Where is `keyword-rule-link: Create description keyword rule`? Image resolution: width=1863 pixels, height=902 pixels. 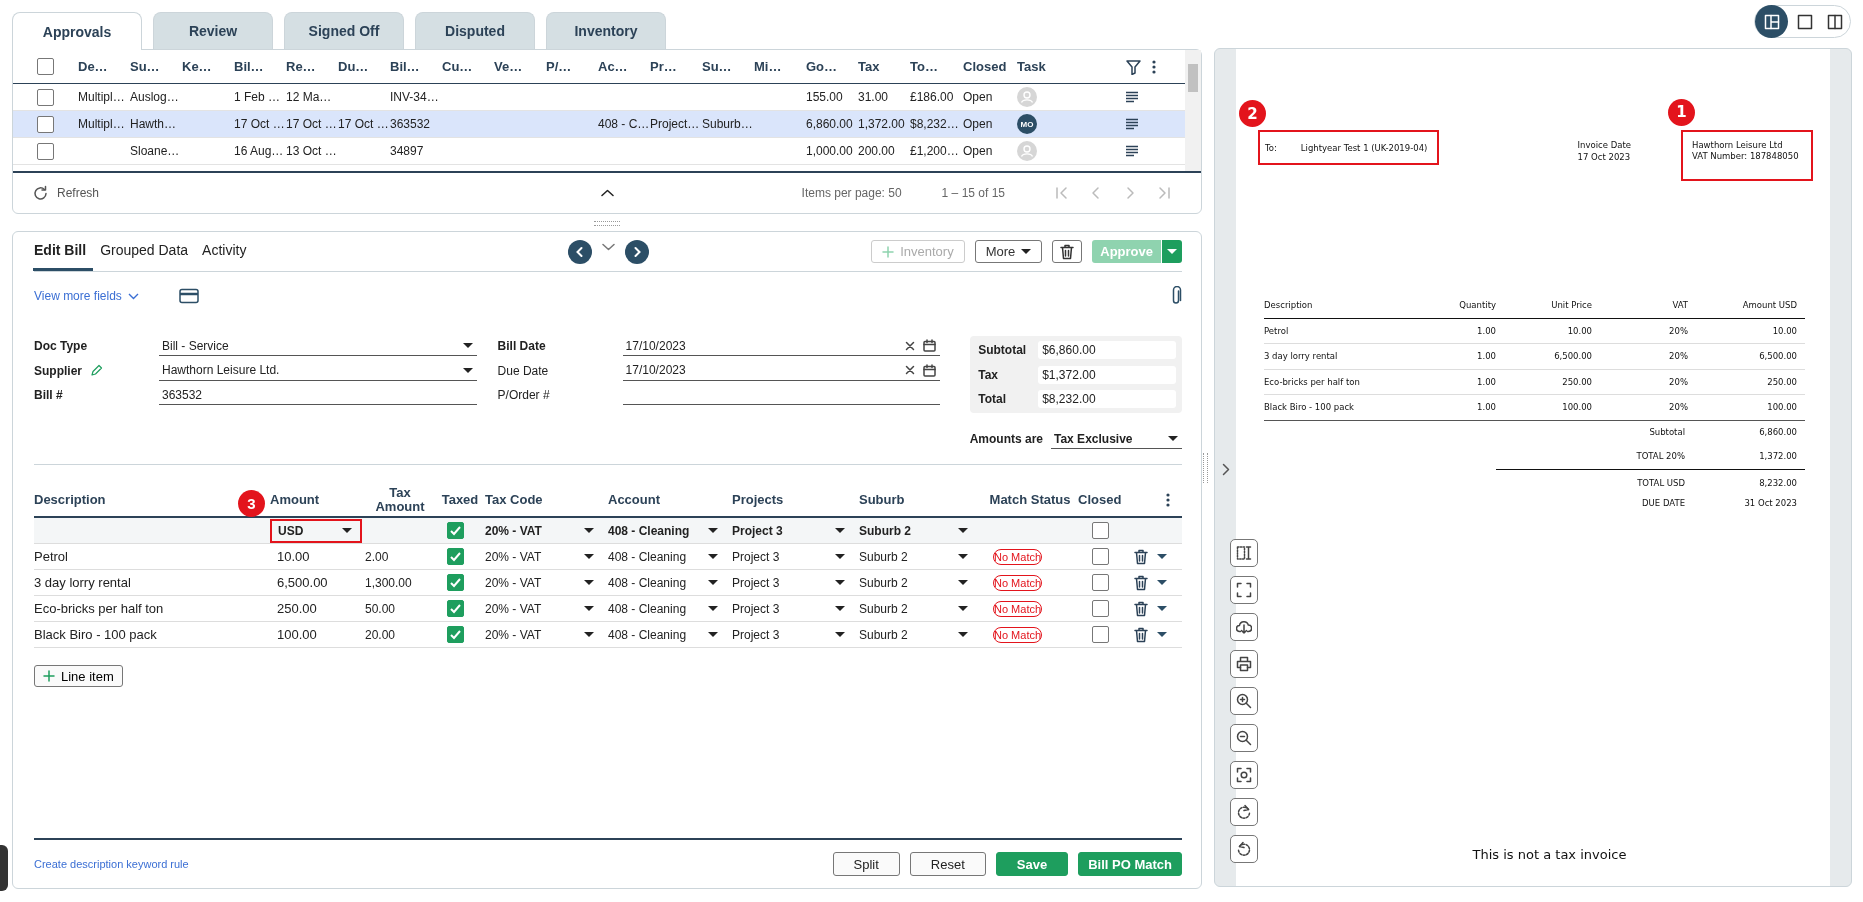 keyword-rule-link: Create description keyword rule is located at coordinates (111, 864).